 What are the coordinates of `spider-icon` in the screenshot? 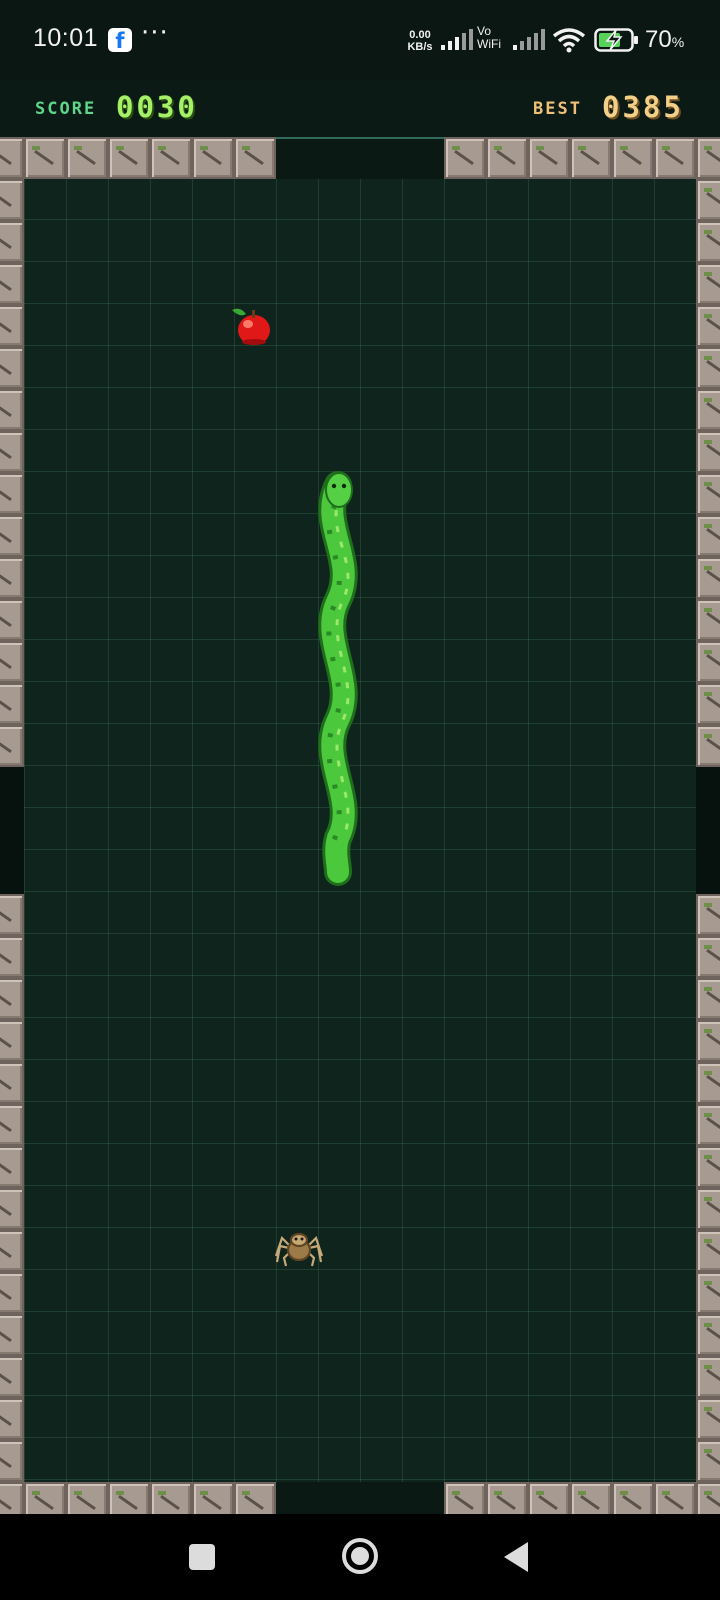 It's located at (299, 1249).